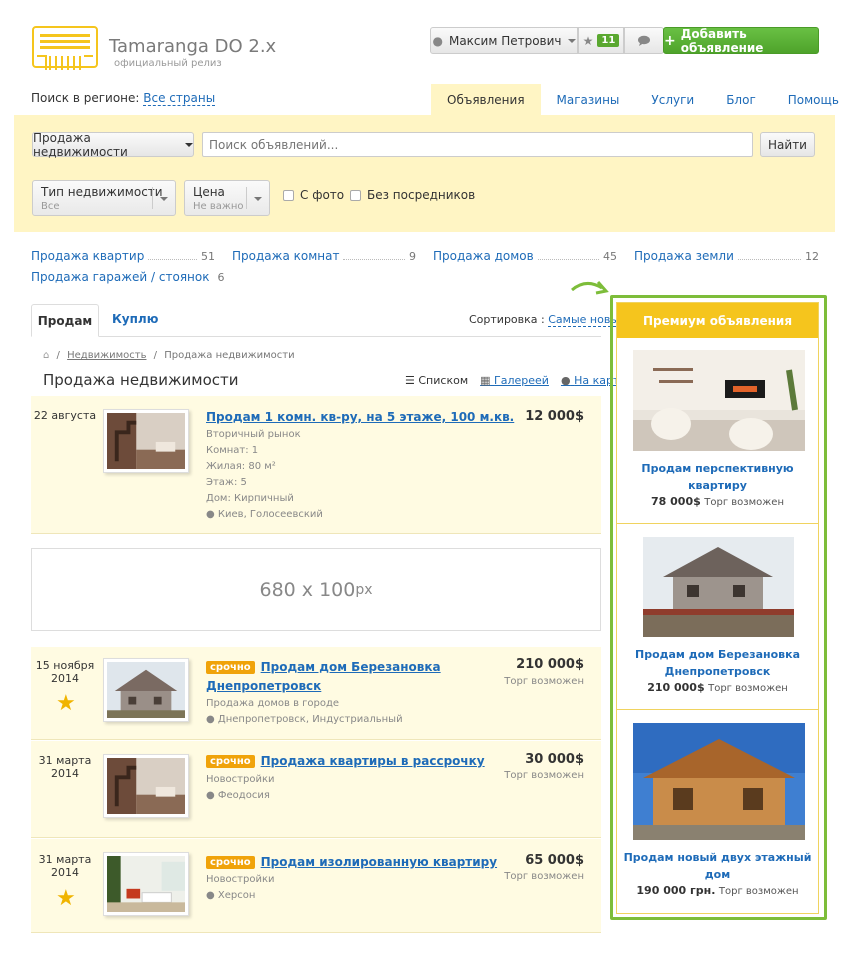  What do you see at coordinates (412, 256) in the screenshot?
I see `category-count: 9` at bounding box center [412, 256].